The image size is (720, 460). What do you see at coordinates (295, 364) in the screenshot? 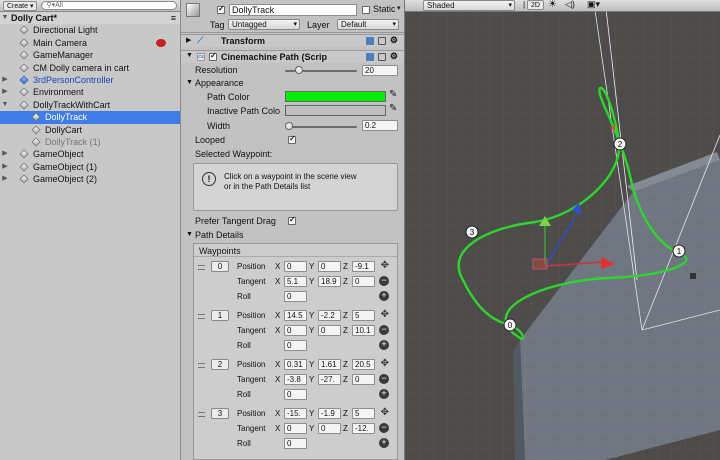
I see `position-x-field: 0.31` at bounding box center [295, 364].